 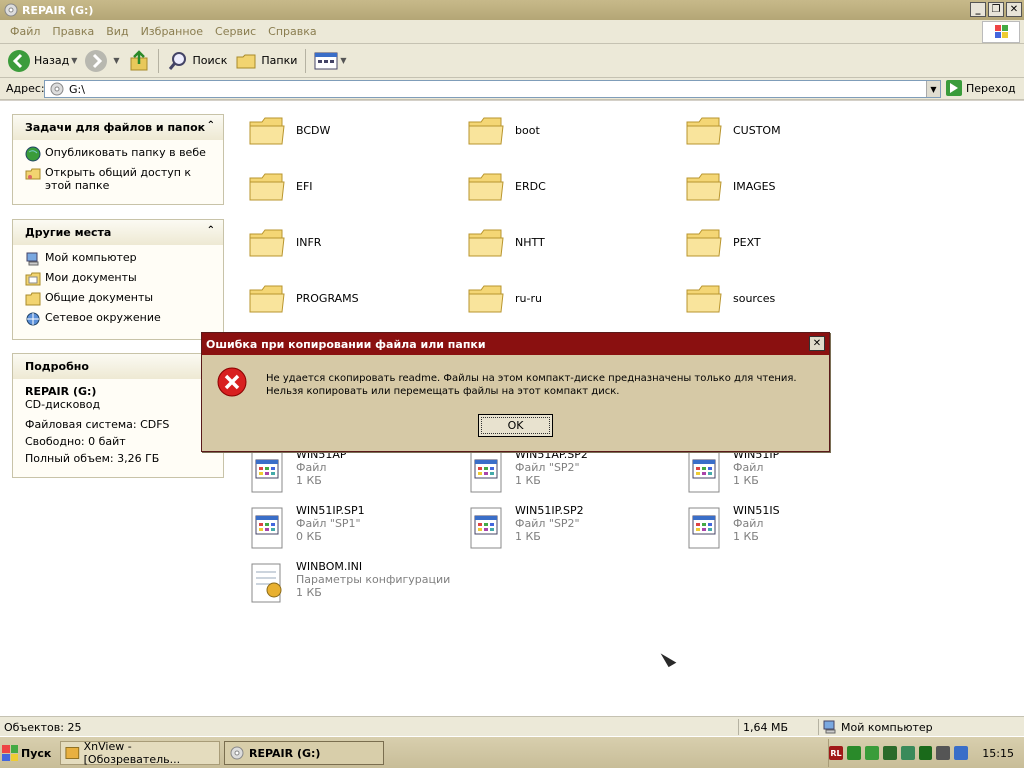 I want to click on folder-item: ERDC, so click(x=506, y=187).